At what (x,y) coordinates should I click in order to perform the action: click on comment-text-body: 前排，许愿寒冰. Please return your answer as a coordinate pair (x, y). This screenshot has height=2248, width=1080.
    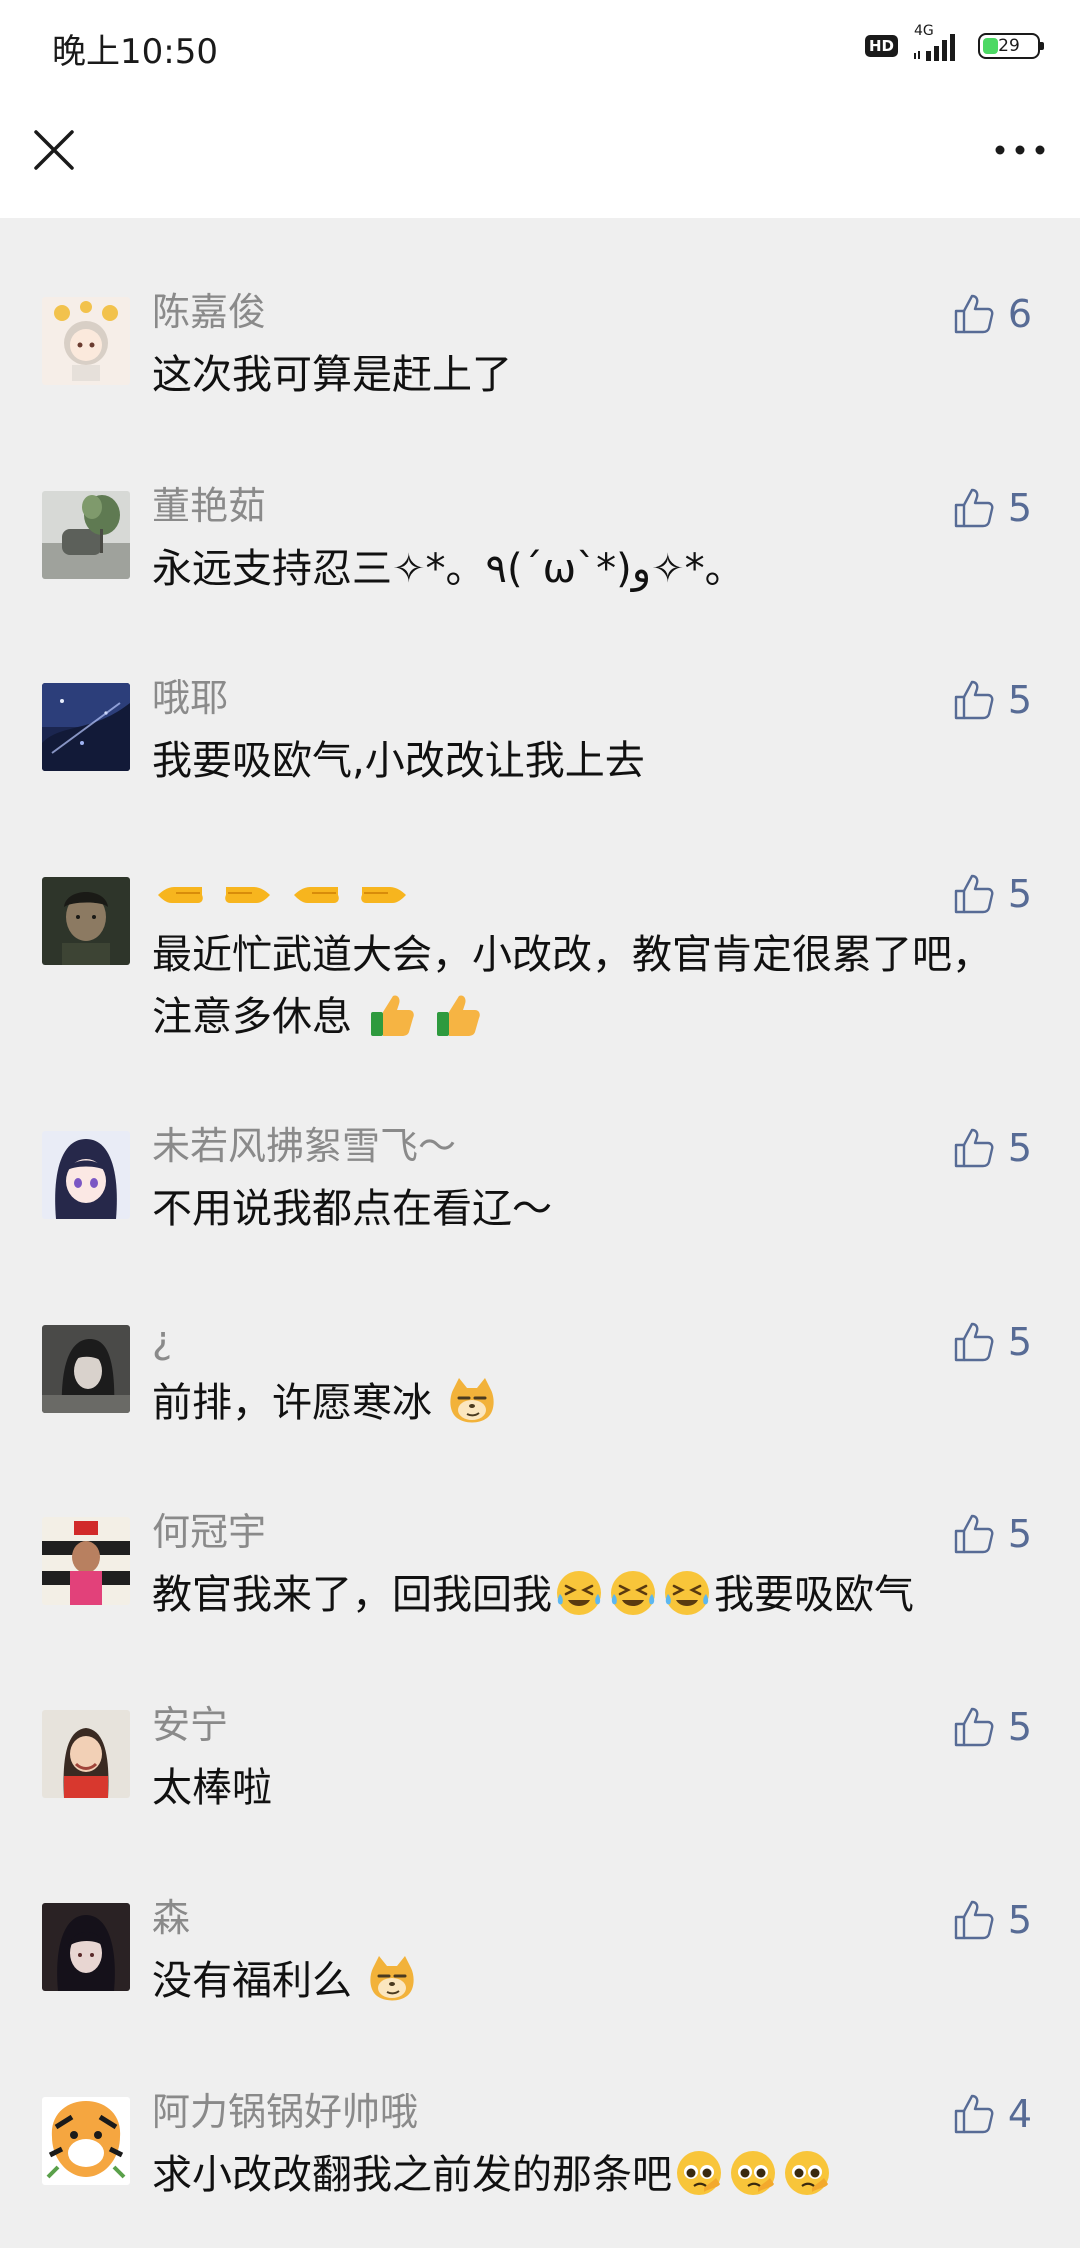
    Looking at the image, I should click on (292, 1403).